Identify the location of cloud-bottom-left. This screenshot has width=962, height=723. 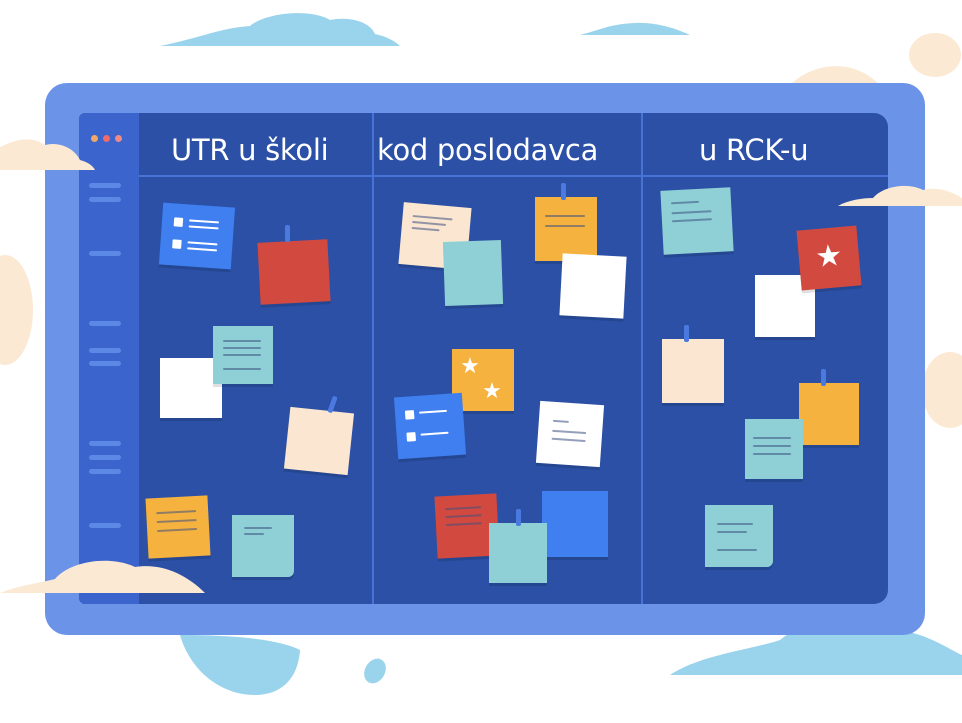
(240, 665).